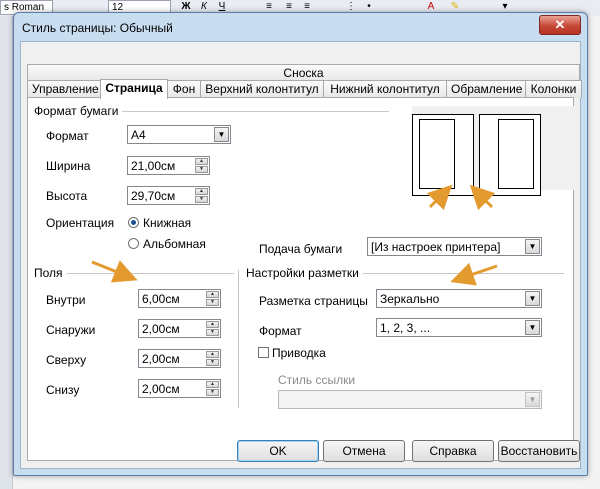 The height and width of the screenshot is (489, 600). Describe the element at coordinates (294, 235) in the screenshot. I see `annotation-arrows` at that location.